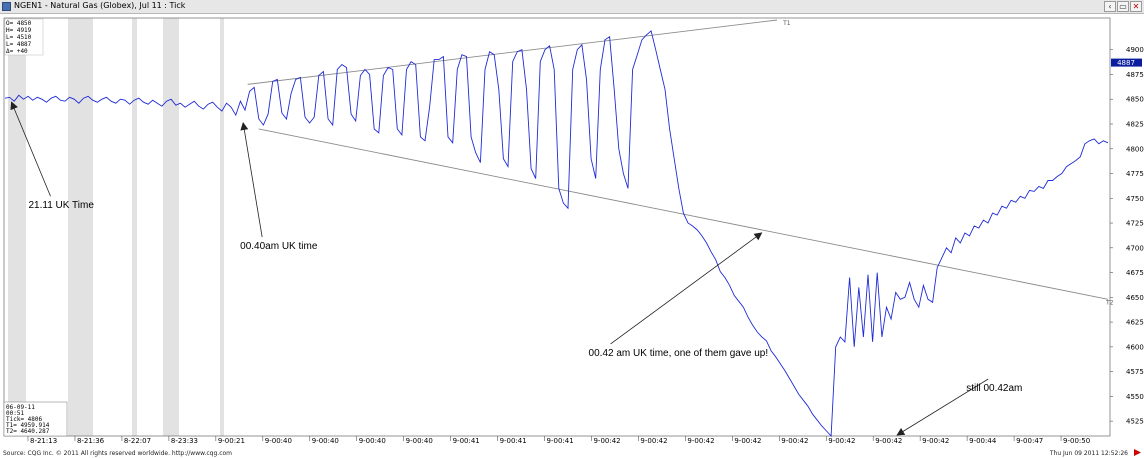  I want to click on y-tick-label: 4725, so click(1135, 224).